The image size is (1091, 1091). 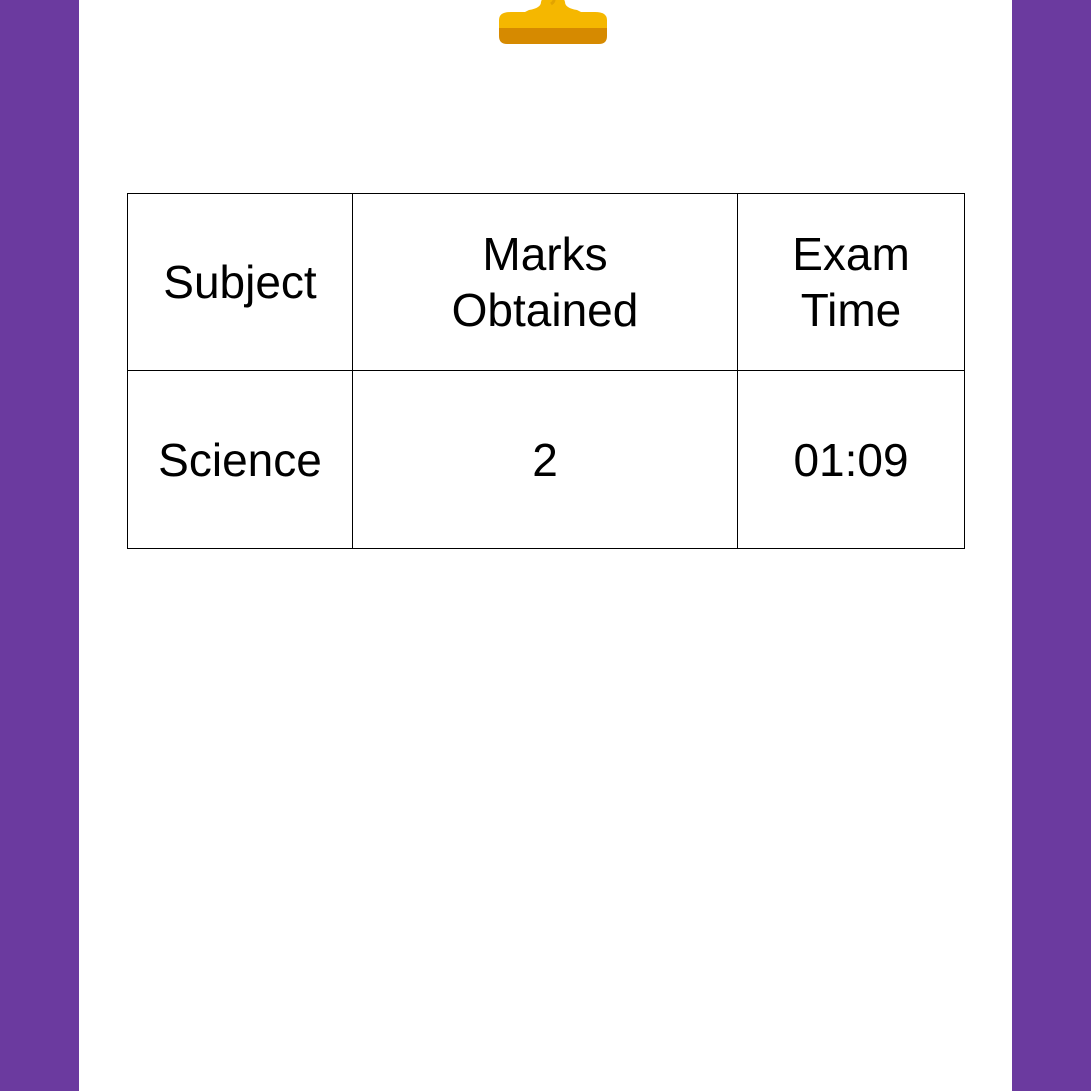 I want to click on header-marks-line2: Obtained, so click(x=545, y=310).